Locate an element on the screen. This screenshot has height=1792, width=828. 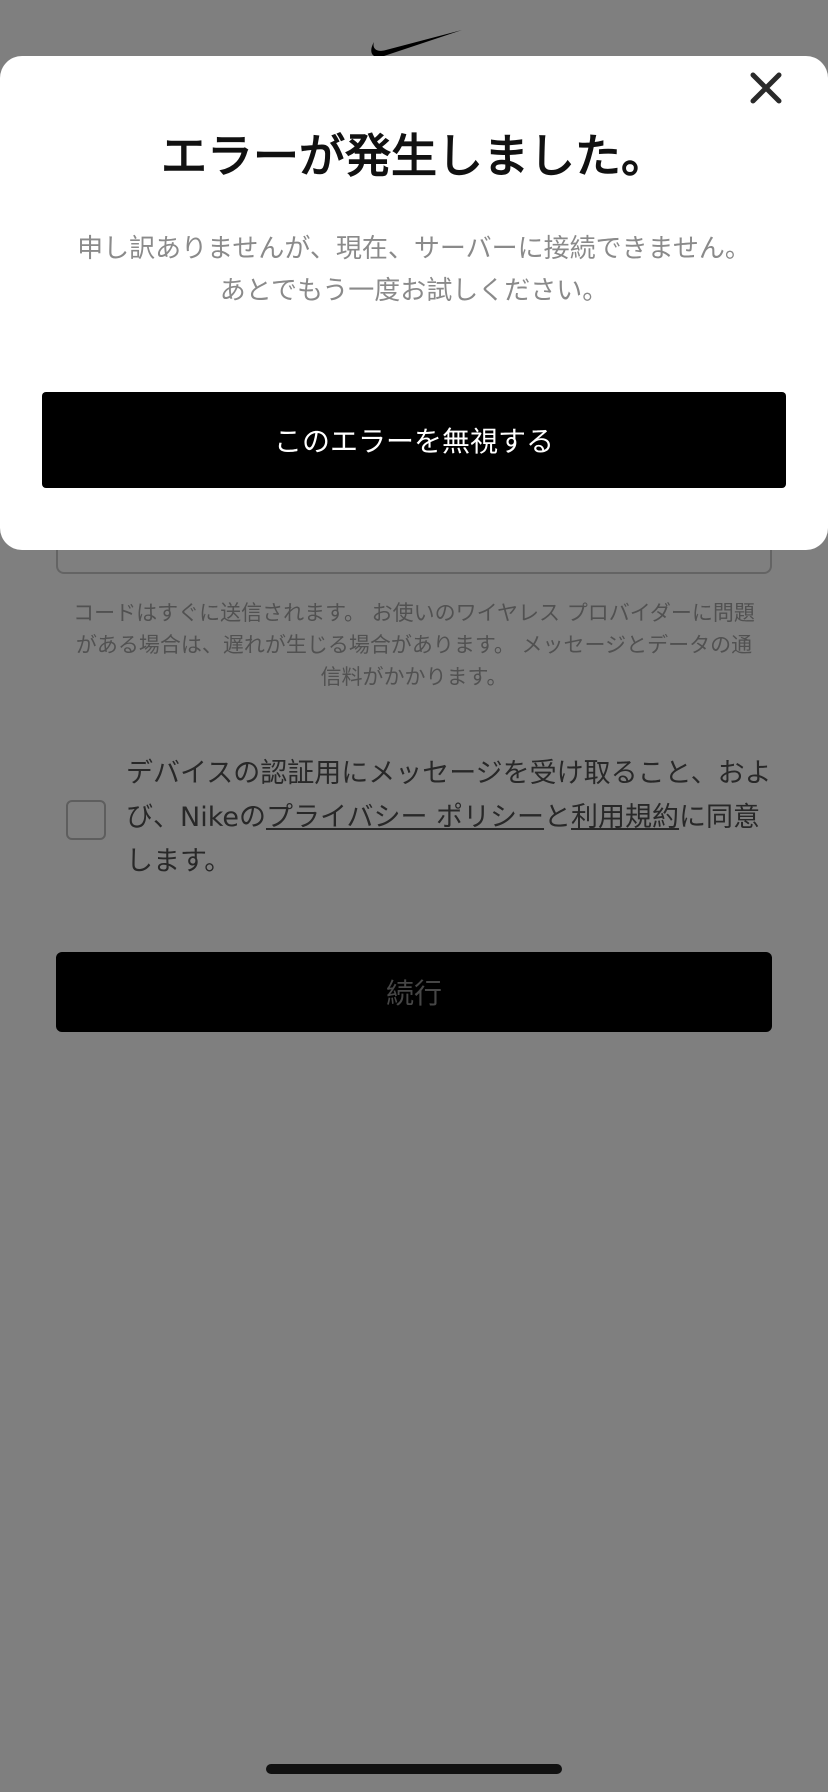
close-icon is located at coordinates (766, 88).